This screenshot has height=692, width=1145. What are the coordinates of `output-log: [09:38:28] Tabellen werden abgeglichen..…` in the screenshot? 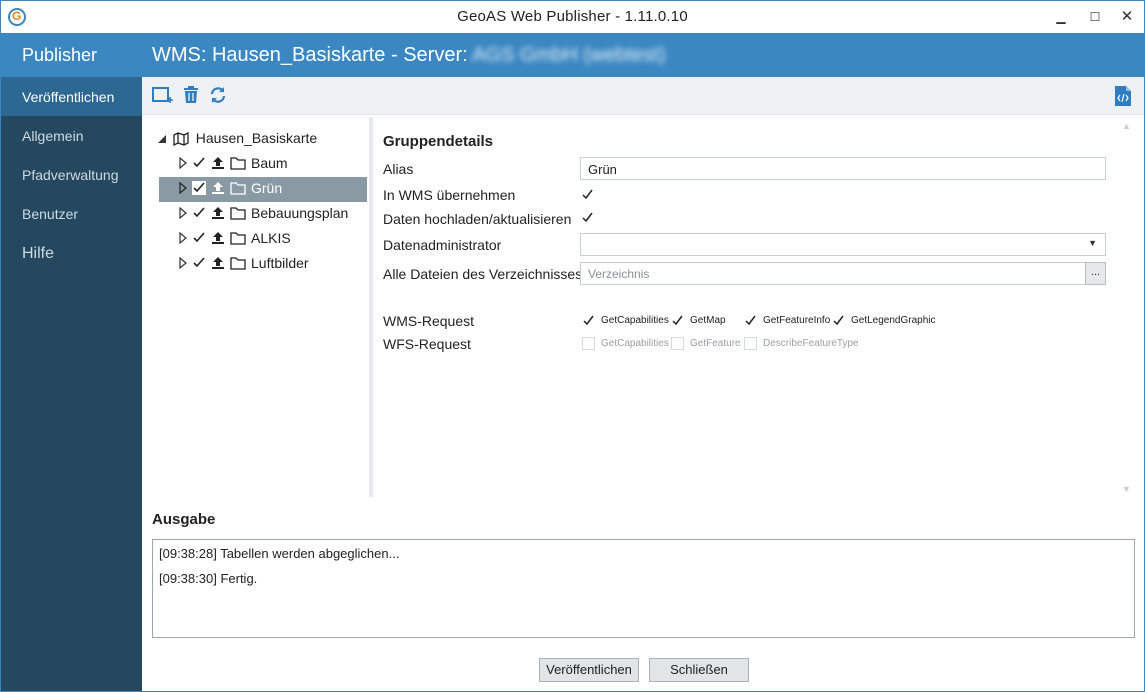 It's located at (643, 588).